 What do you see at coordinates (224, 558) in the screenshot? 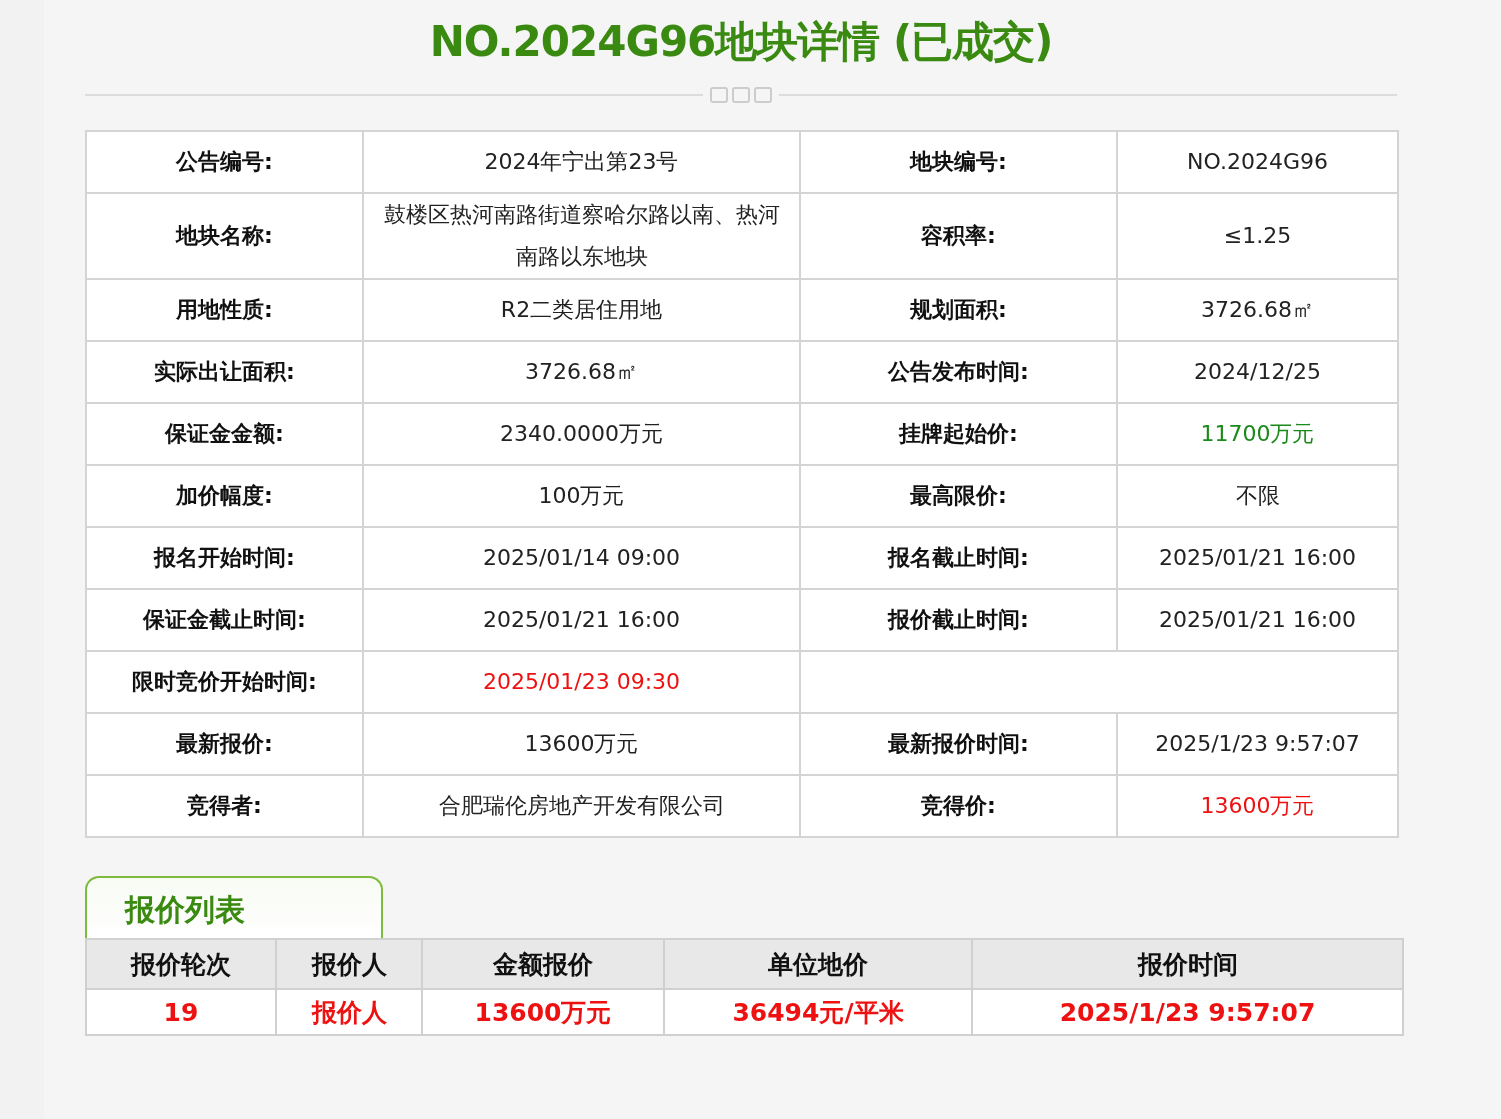
I see `field-label: 报名开始时间:` at bounding box center [224, 558].